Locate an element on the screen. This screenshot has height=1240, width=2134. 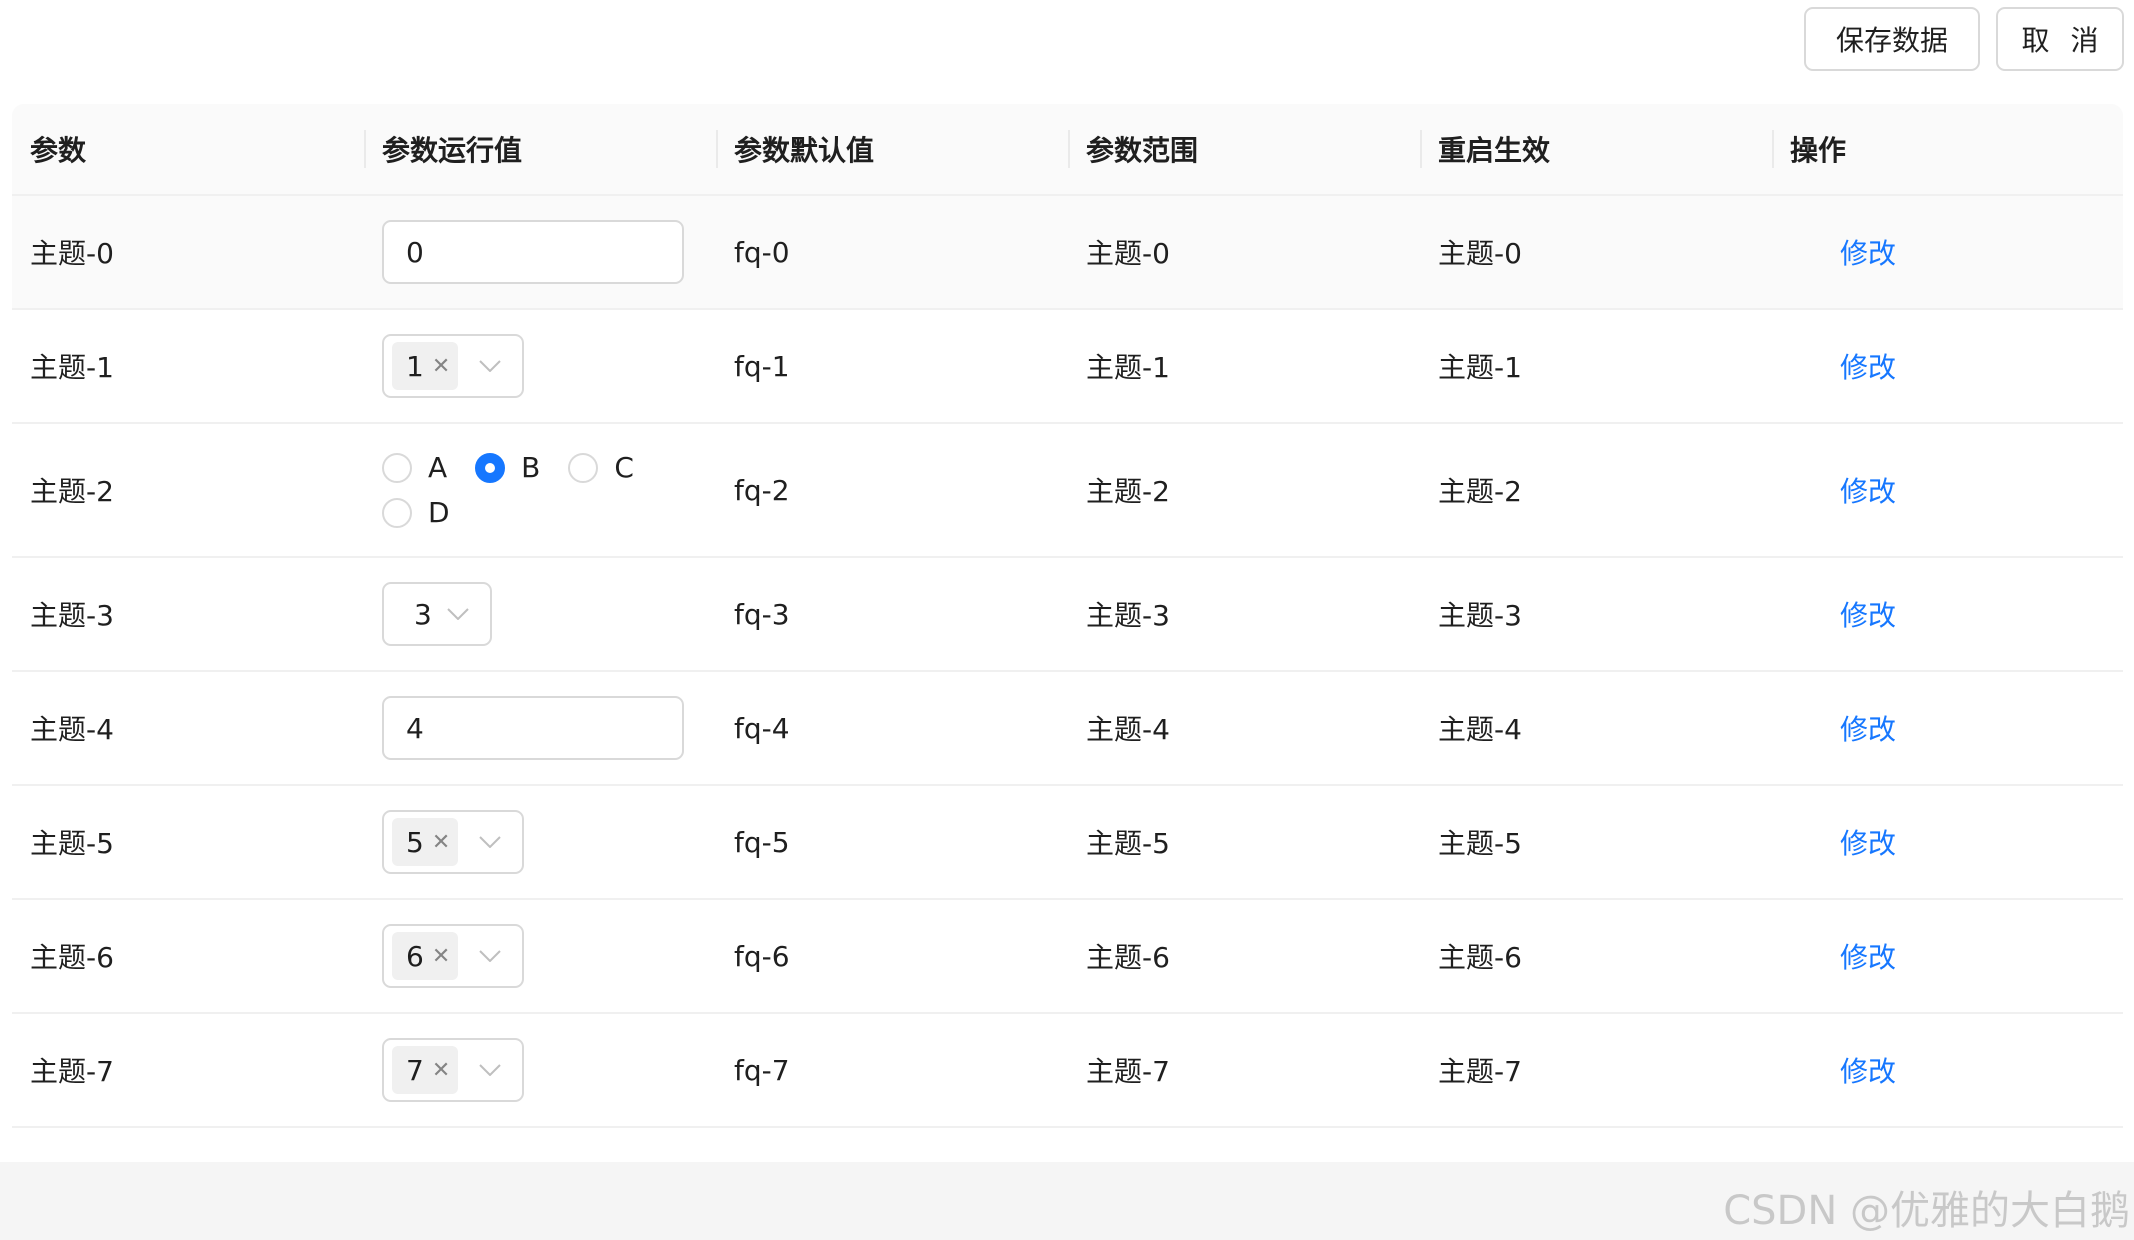
run-value-cell: 0 is located at coordinates (540, 252).